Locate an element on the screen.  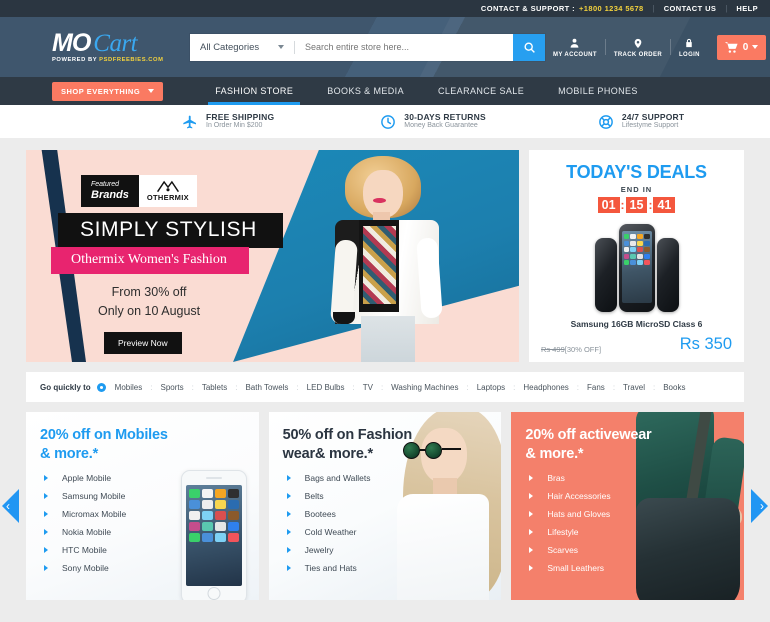
help-link: HELP is located at coordinates (747, 8).